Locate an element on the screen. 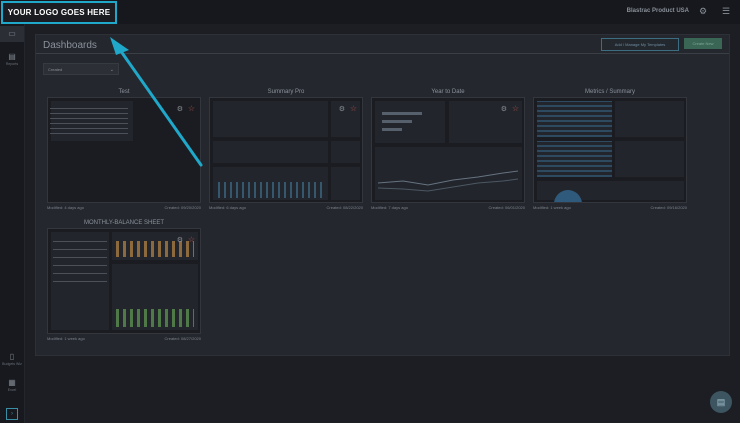  chat-icon: ▤ is located at coordinates (721, 402).